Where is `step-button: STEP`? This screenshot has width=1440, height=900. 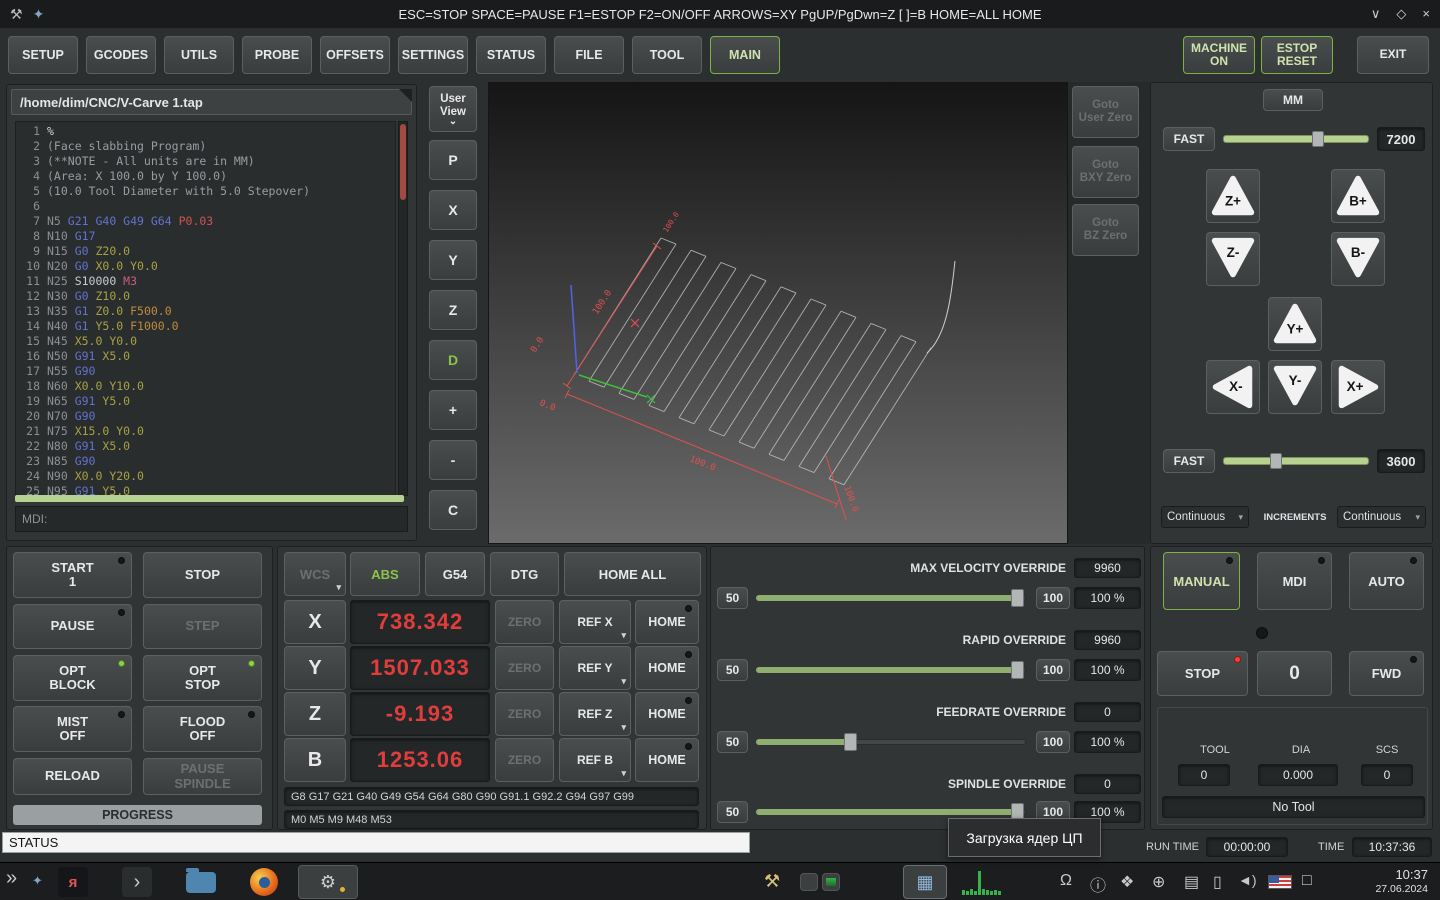 step-button: STEP is located at coordinates (202, 626).